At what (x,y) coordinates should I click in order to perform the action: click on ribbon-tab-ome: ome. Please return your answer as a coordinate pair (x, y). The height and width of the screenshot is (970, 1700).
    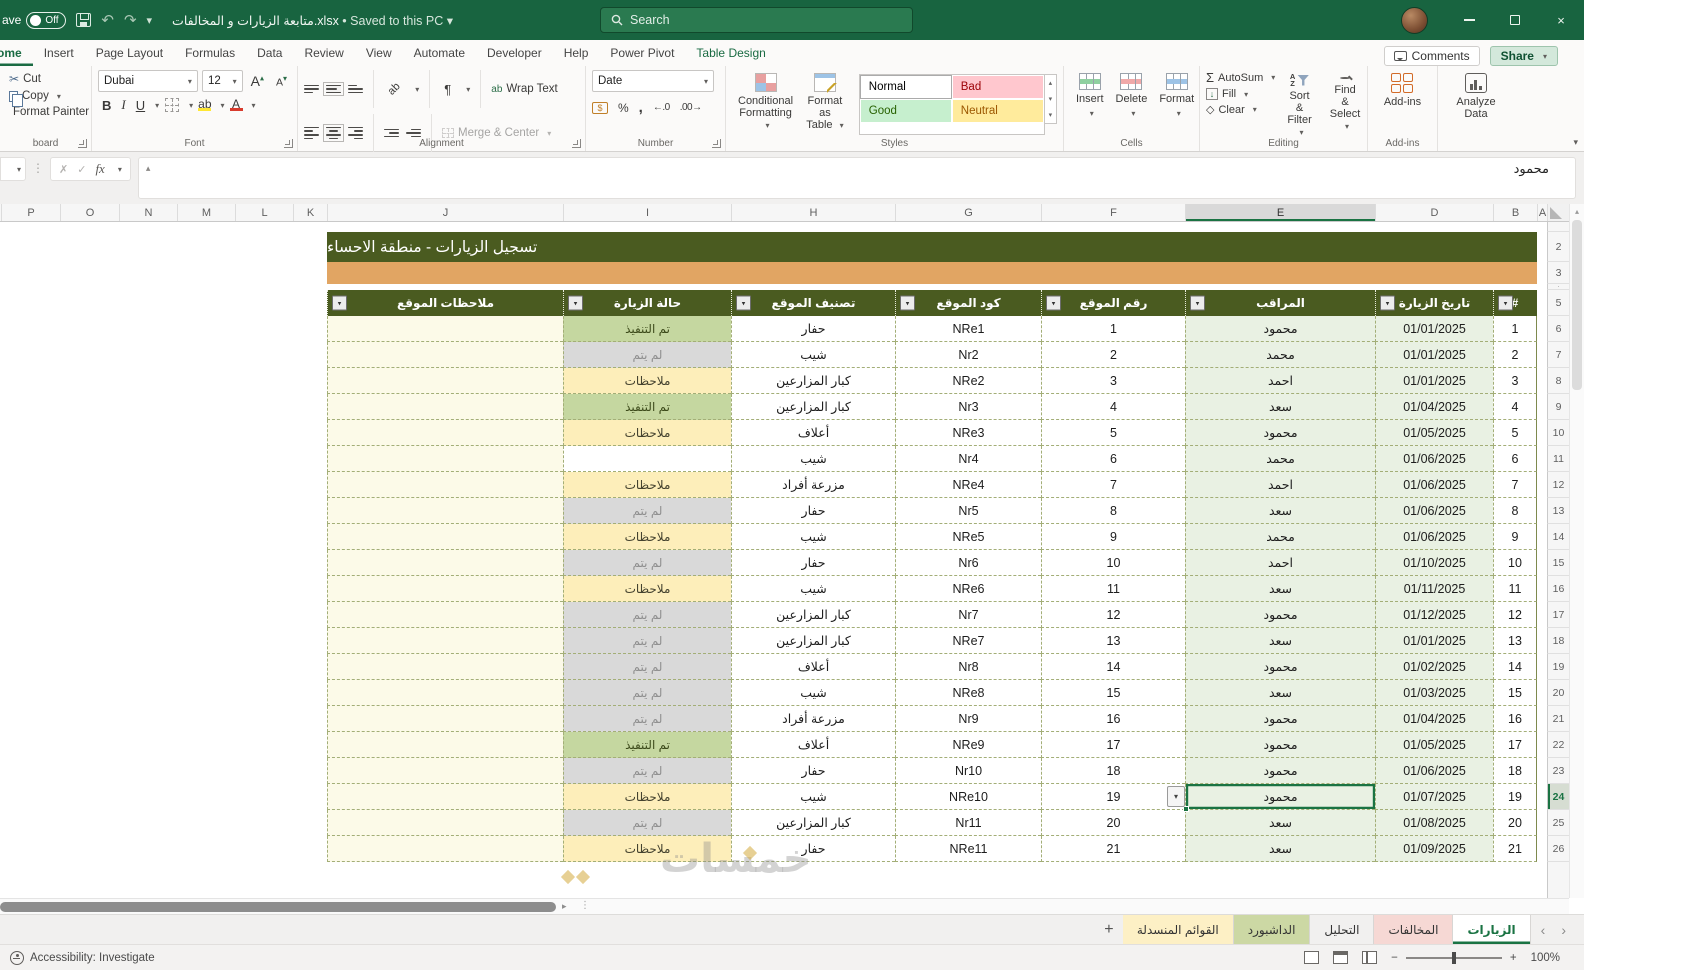
    Looking at the image, I should click on (16, 54).